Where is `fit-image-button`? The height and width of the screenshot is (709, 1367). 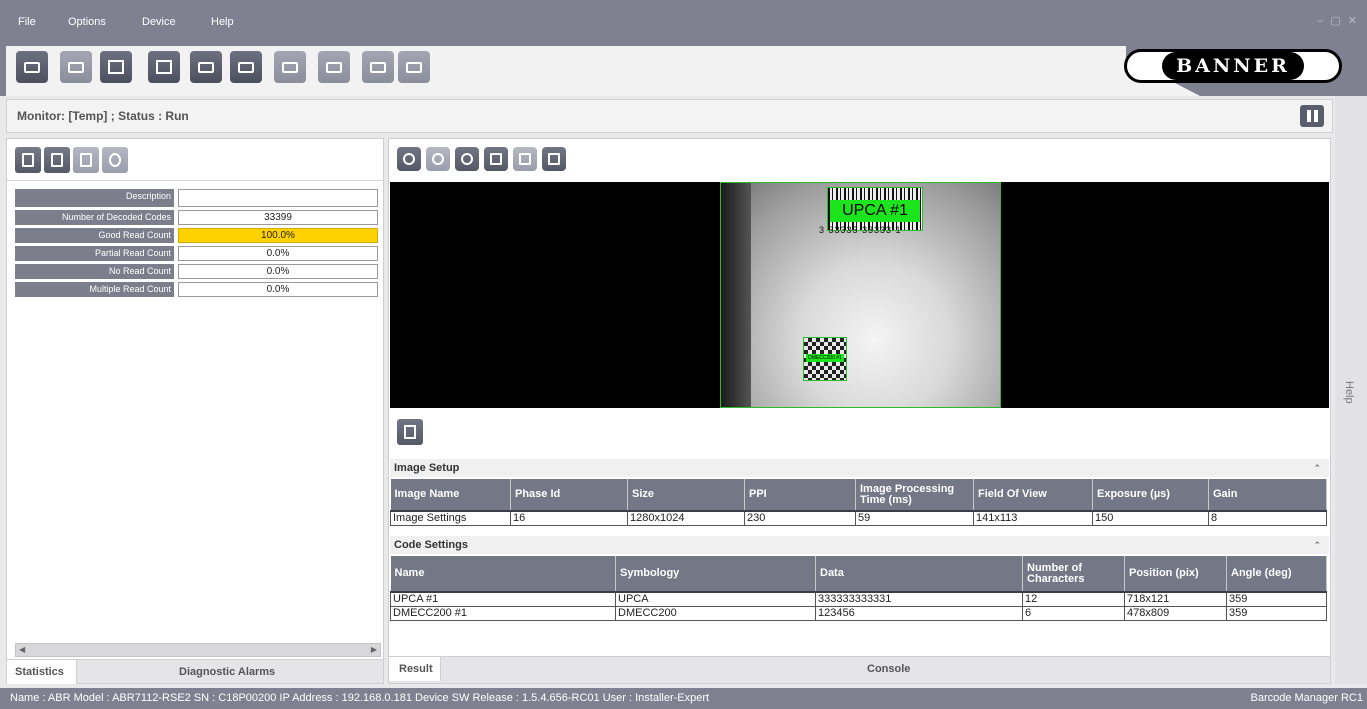 fit-image-button is located at coordinates (496, 159).